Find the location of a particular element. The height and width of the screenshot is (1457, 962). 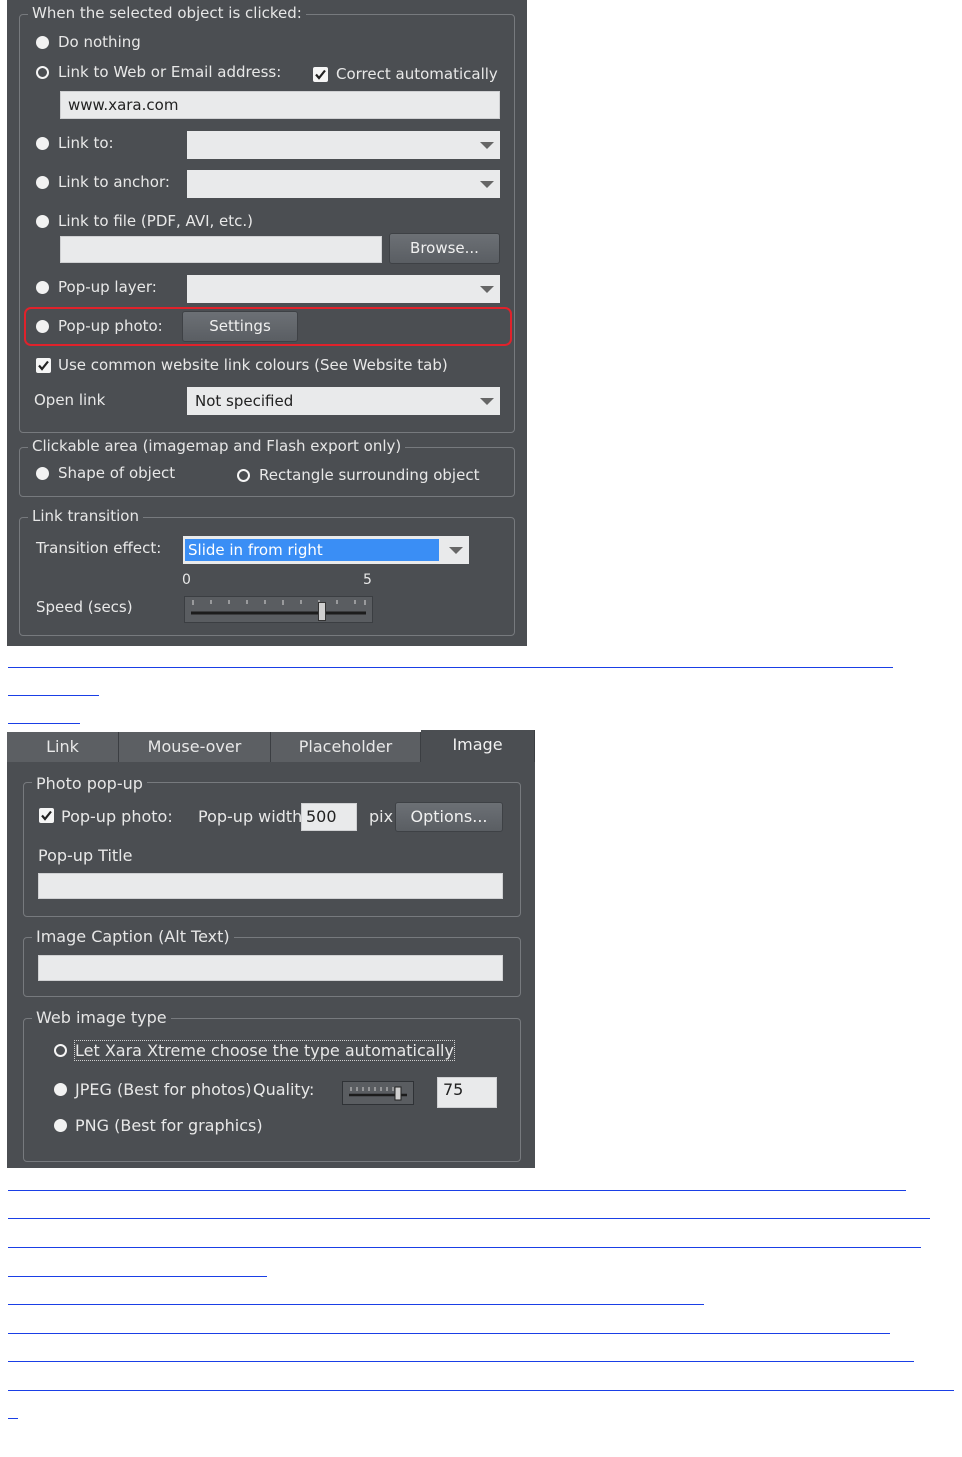

open-link-value: Not specified is located at coordinates (244, 401).